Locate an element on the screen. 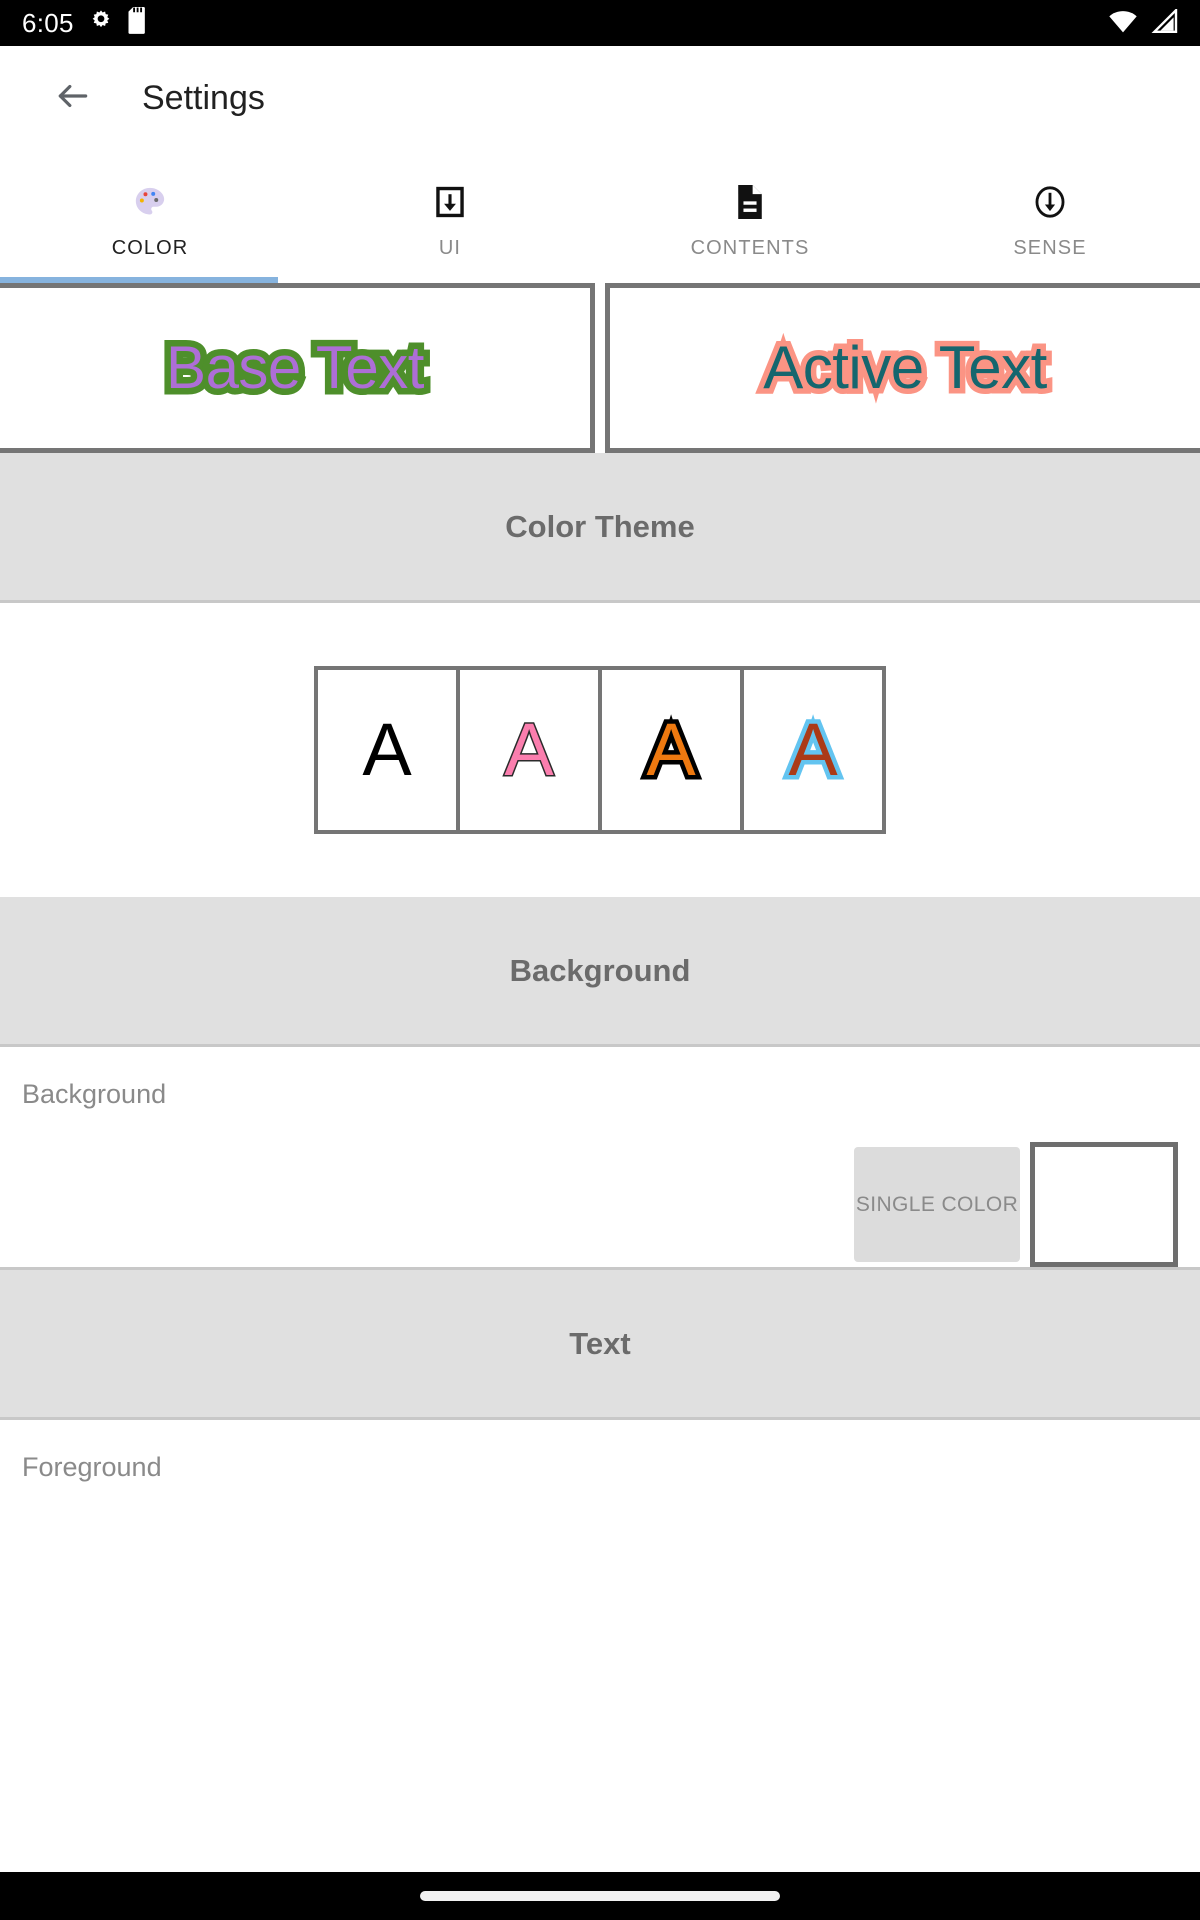 The width and height of the screenshot is (1200, 1920). back-arrow-icon is located at coordinates (73, 98).